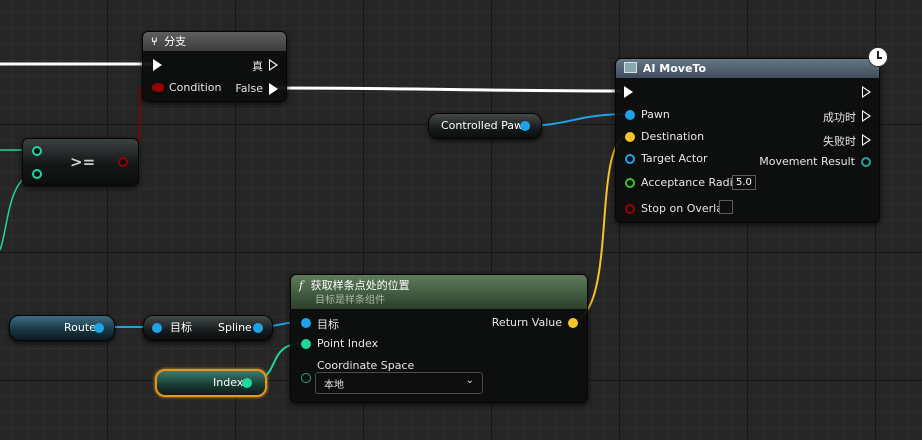  What do you see at coordinates (306, 344) in the screenshot?
I see `spline-point-index-pin` at bounding box center [306, 344].